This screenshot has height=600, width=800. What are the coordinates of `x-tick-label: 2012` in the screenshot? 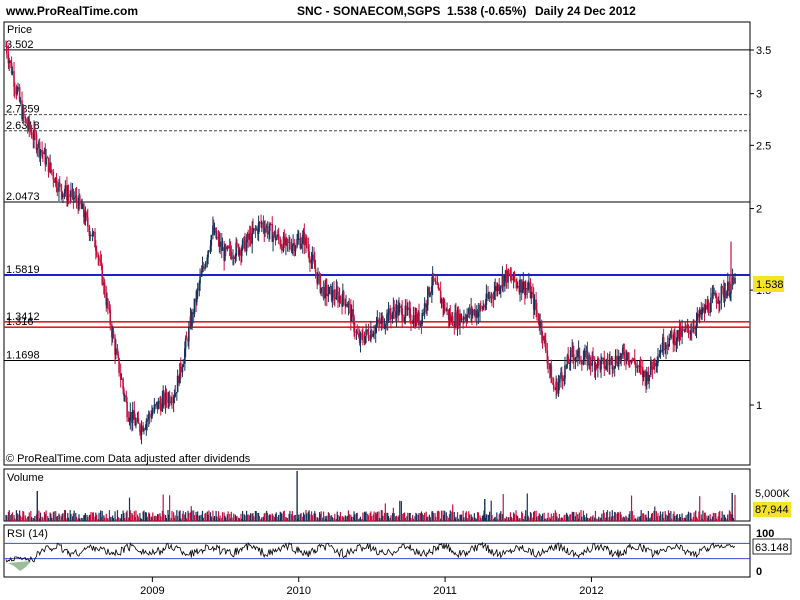 It's located at (591, 591).